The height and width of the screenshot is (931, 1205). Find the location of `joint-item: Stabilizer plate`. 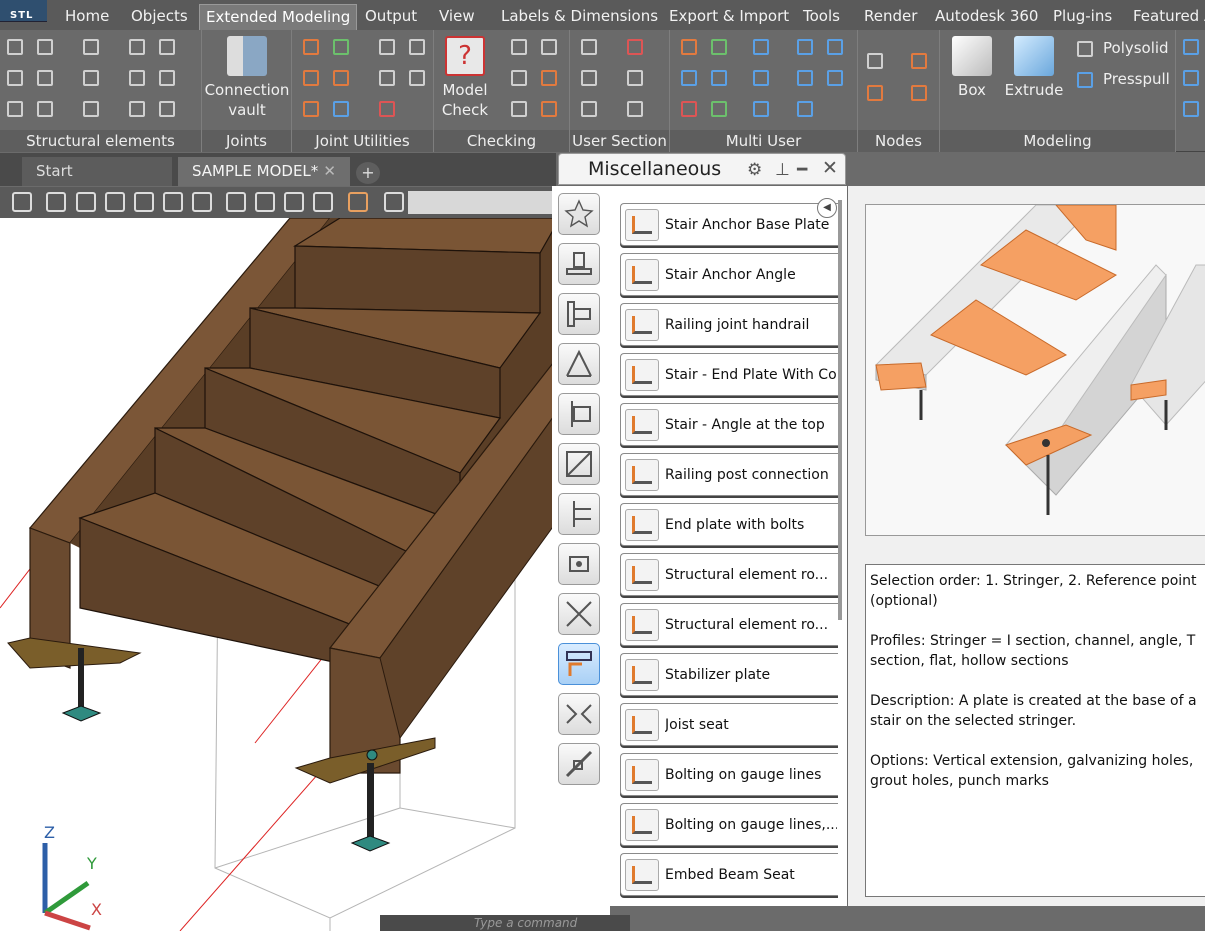

joint-item: Stabilizer plate is located at coordinates (729, 674).